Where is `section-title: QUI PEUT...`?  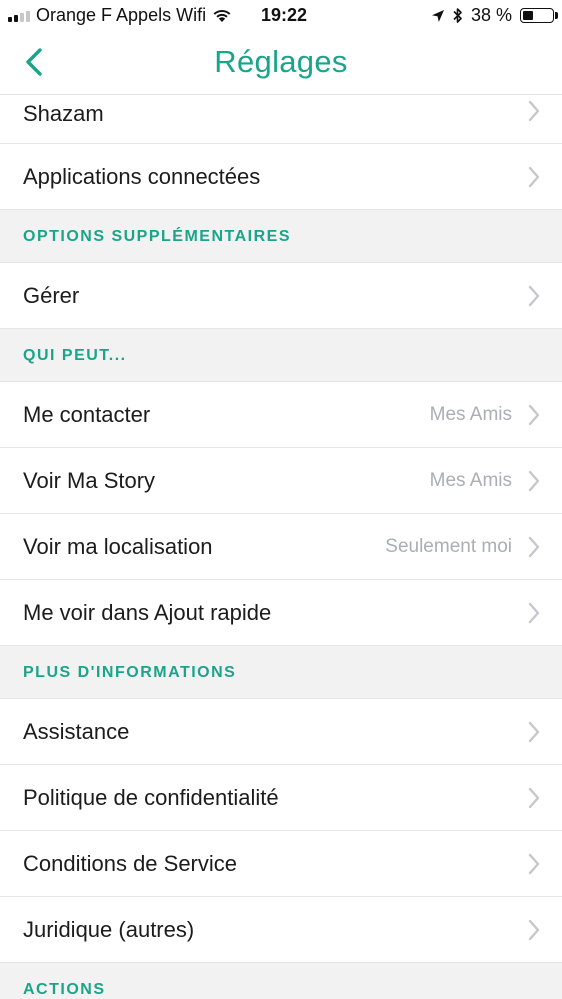
section-title: QUI PEUT... is located at coordinates (75, 355).